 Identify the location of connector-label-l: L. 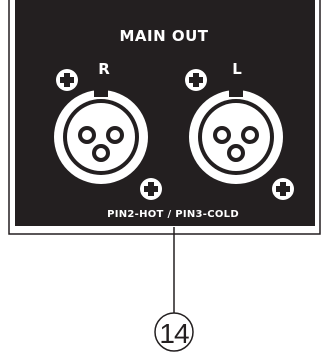
(237, 69).